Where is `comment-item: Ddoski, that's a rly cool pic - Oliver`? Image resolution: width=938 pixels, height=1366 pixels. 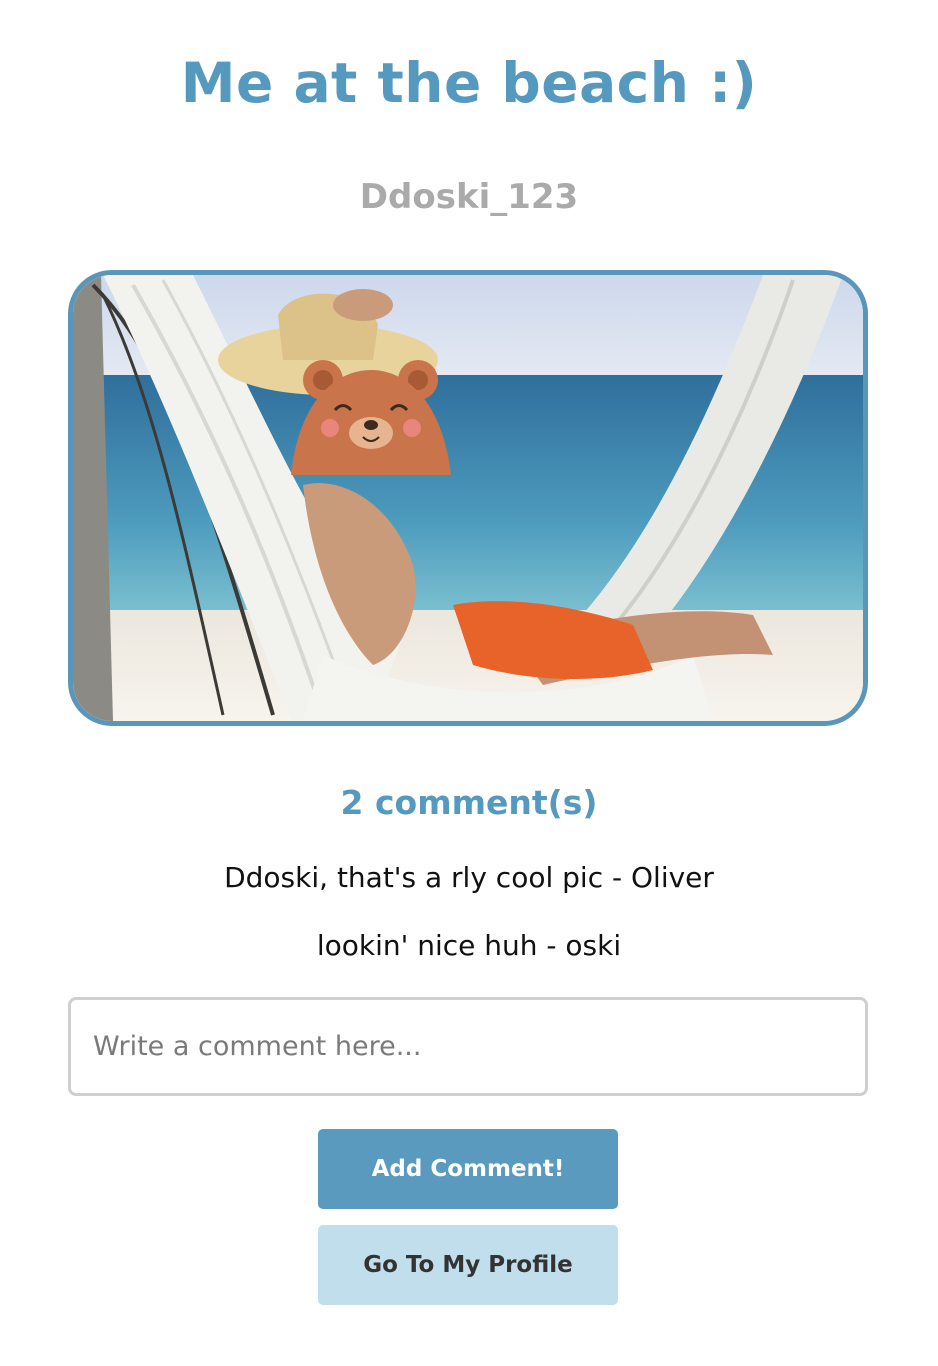
comment-item: Ddoski, that's a rly cool pic - Oliver is located at coordinates (469, 877).